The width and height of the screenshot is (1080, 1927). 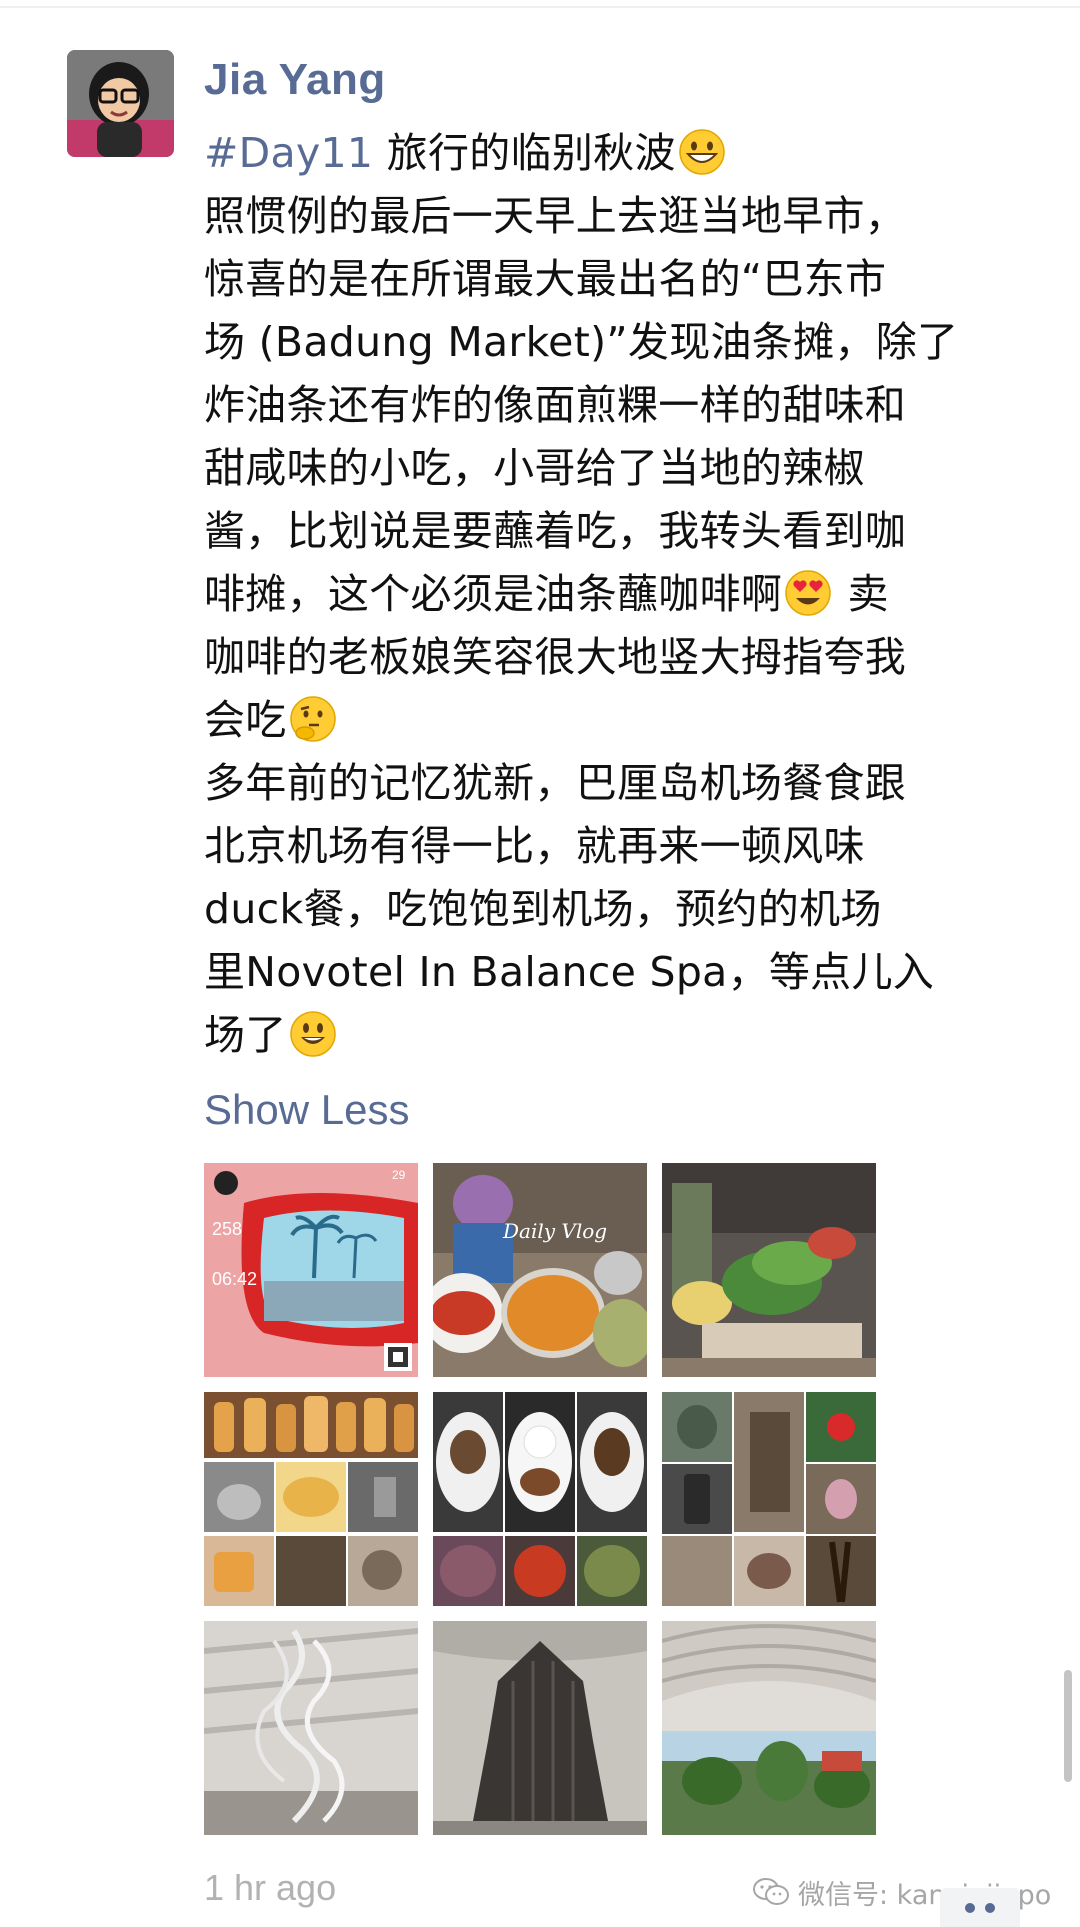 I want to click on photo-airport-sculpture, so click(x=311, y=1728).